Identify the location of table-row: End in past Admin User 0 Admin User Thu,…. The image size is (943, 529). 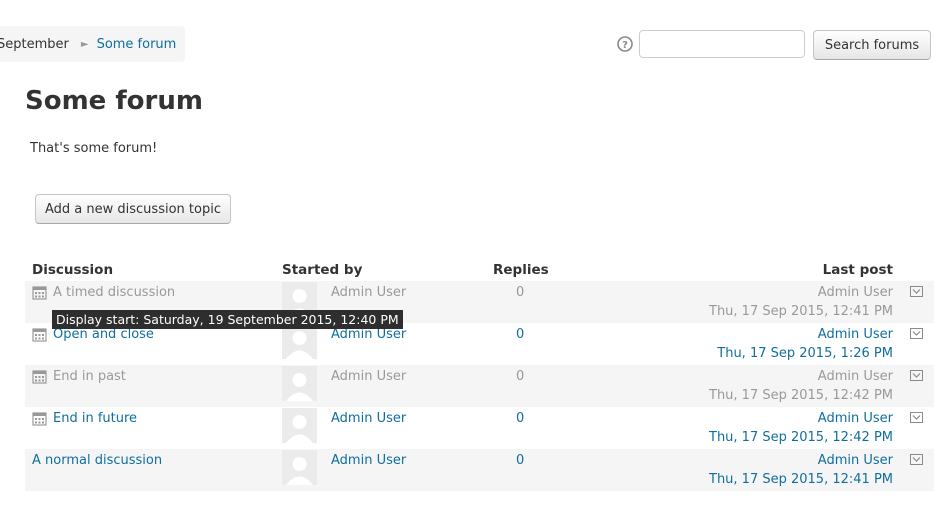
(479, 386).